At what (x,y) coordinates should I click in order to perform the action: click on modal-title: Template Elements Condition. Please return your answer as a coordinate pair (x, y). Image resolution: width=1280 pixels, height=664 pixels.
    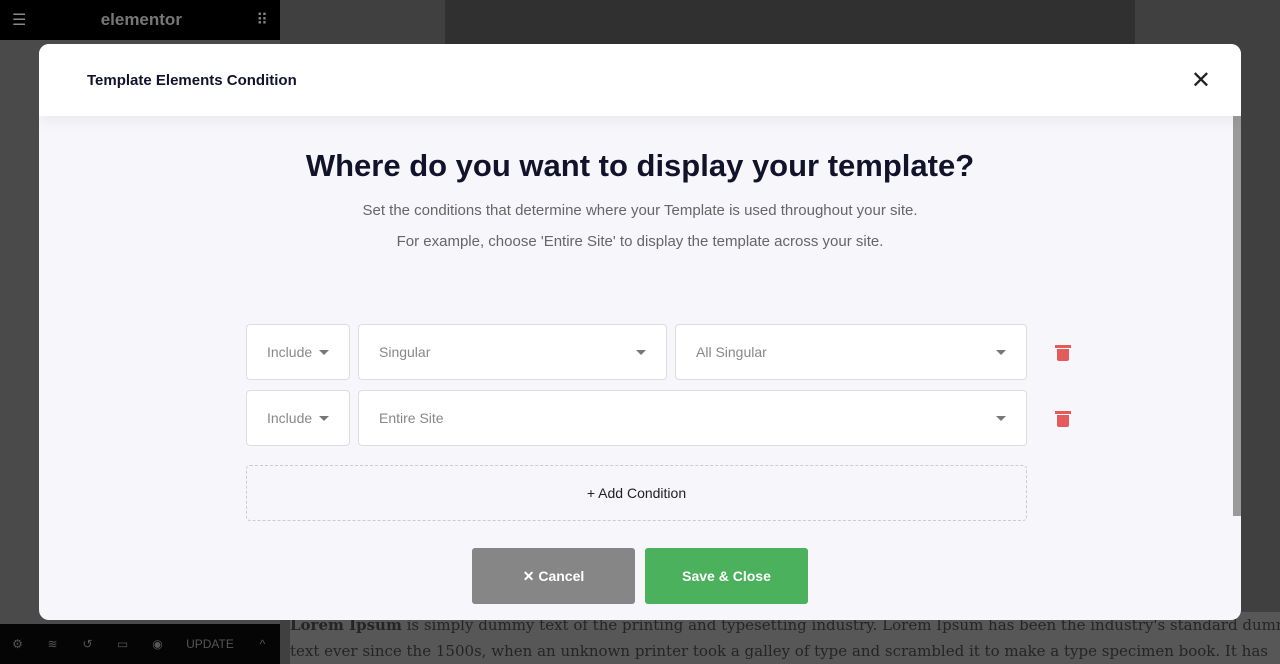
    Looking at the image, I should click on (192, 80).